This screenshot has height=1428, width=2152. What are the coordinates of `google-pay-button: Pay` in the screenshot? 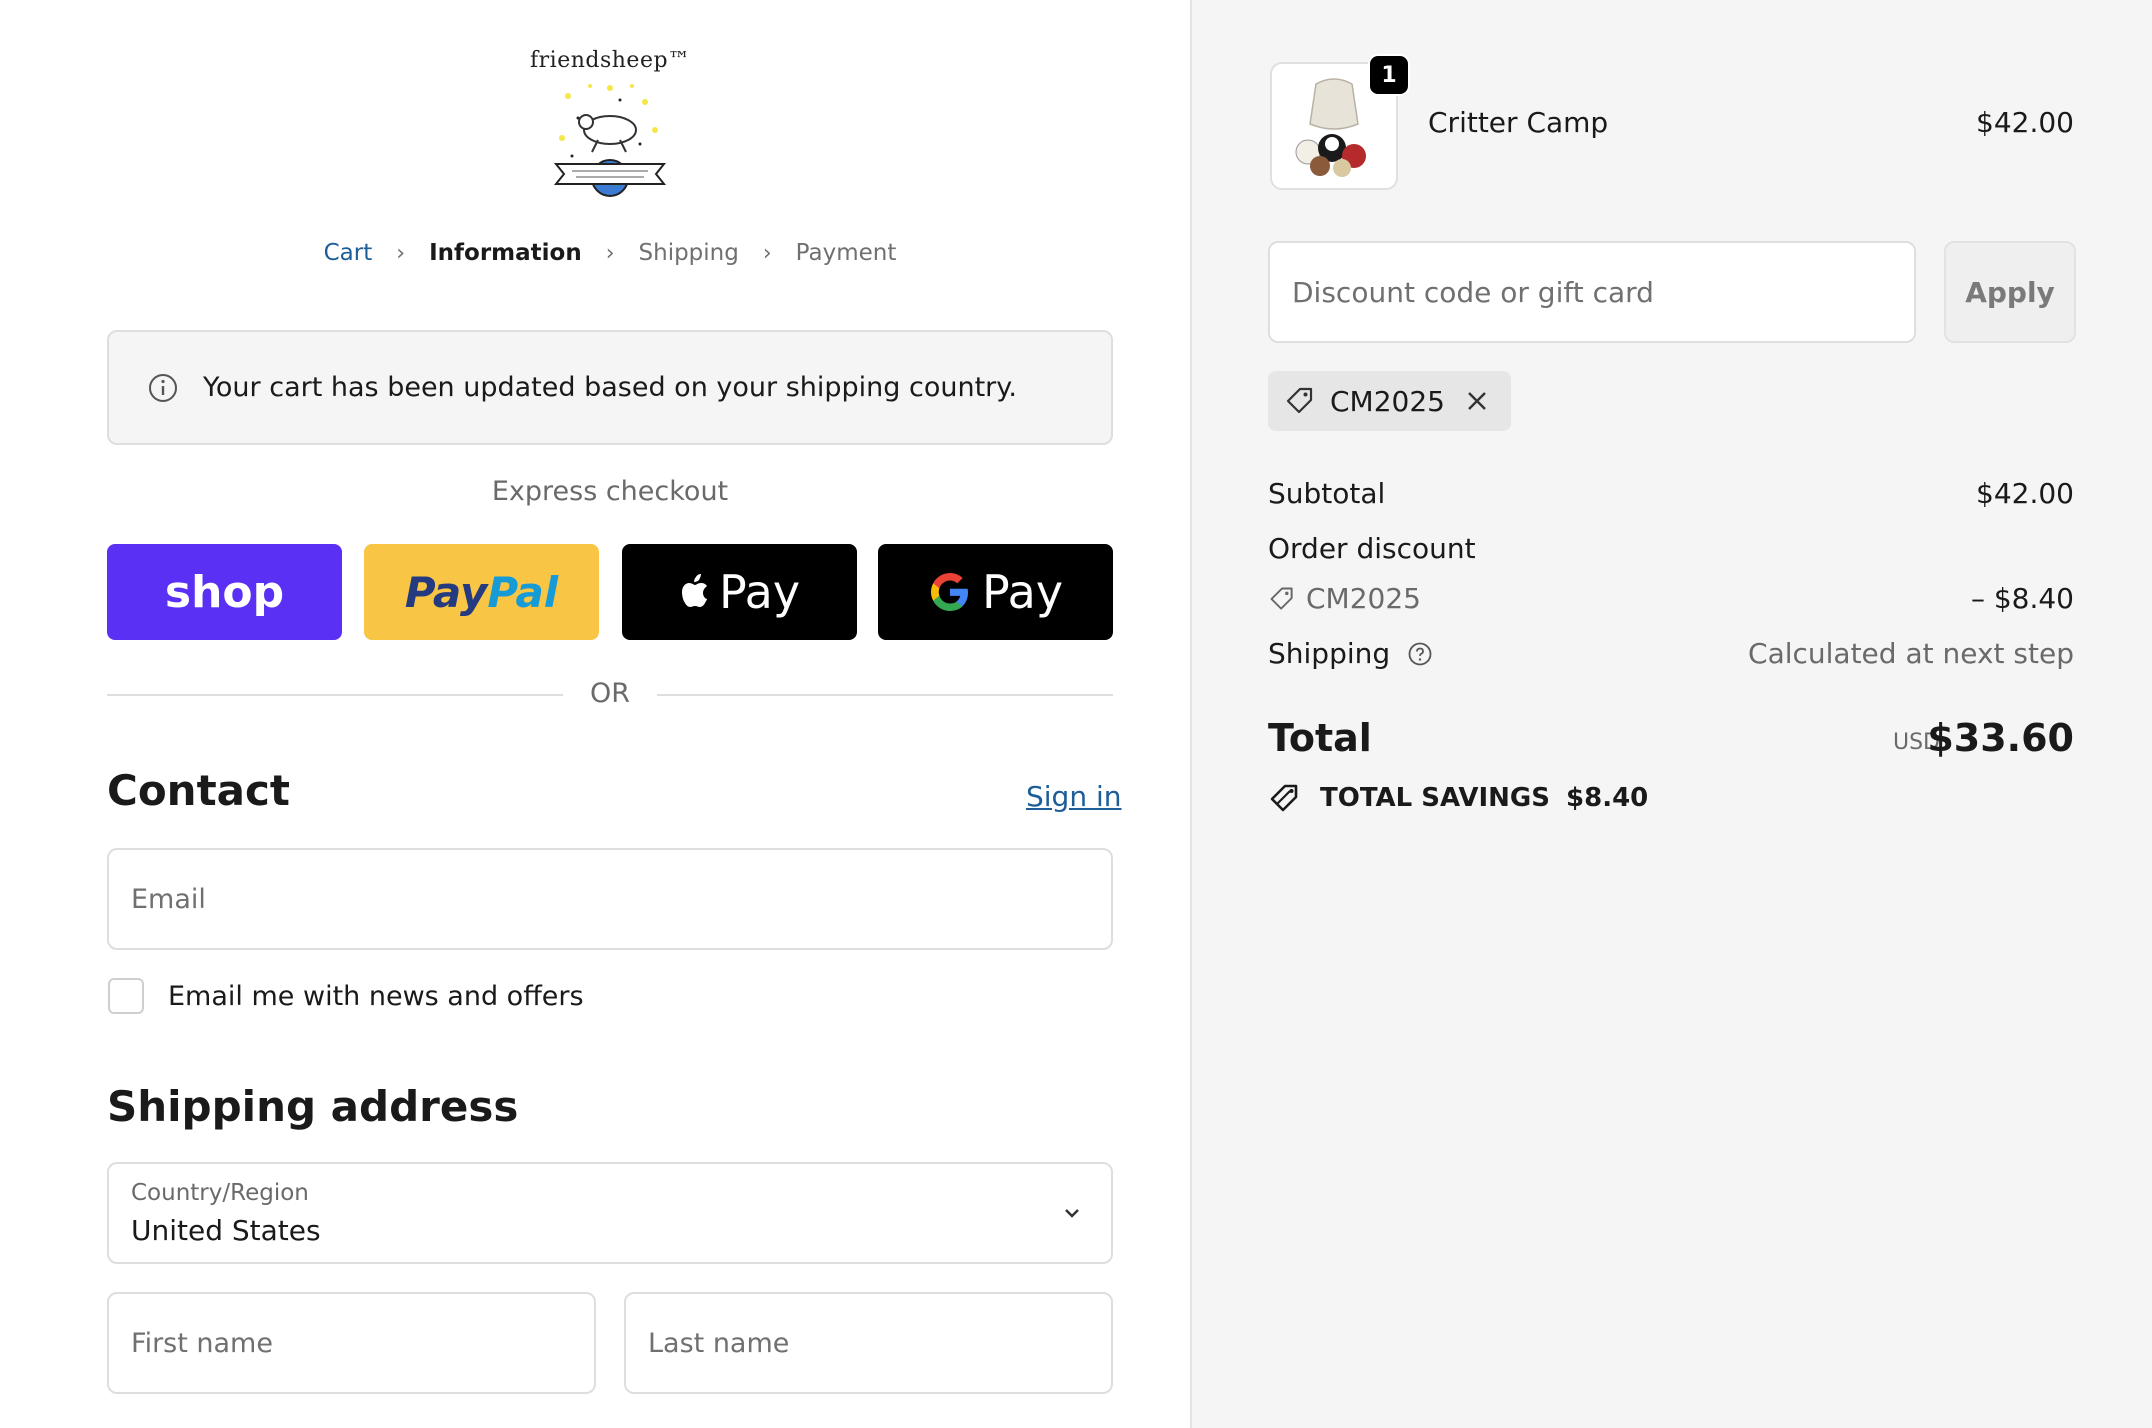 It's located at (995, 592).